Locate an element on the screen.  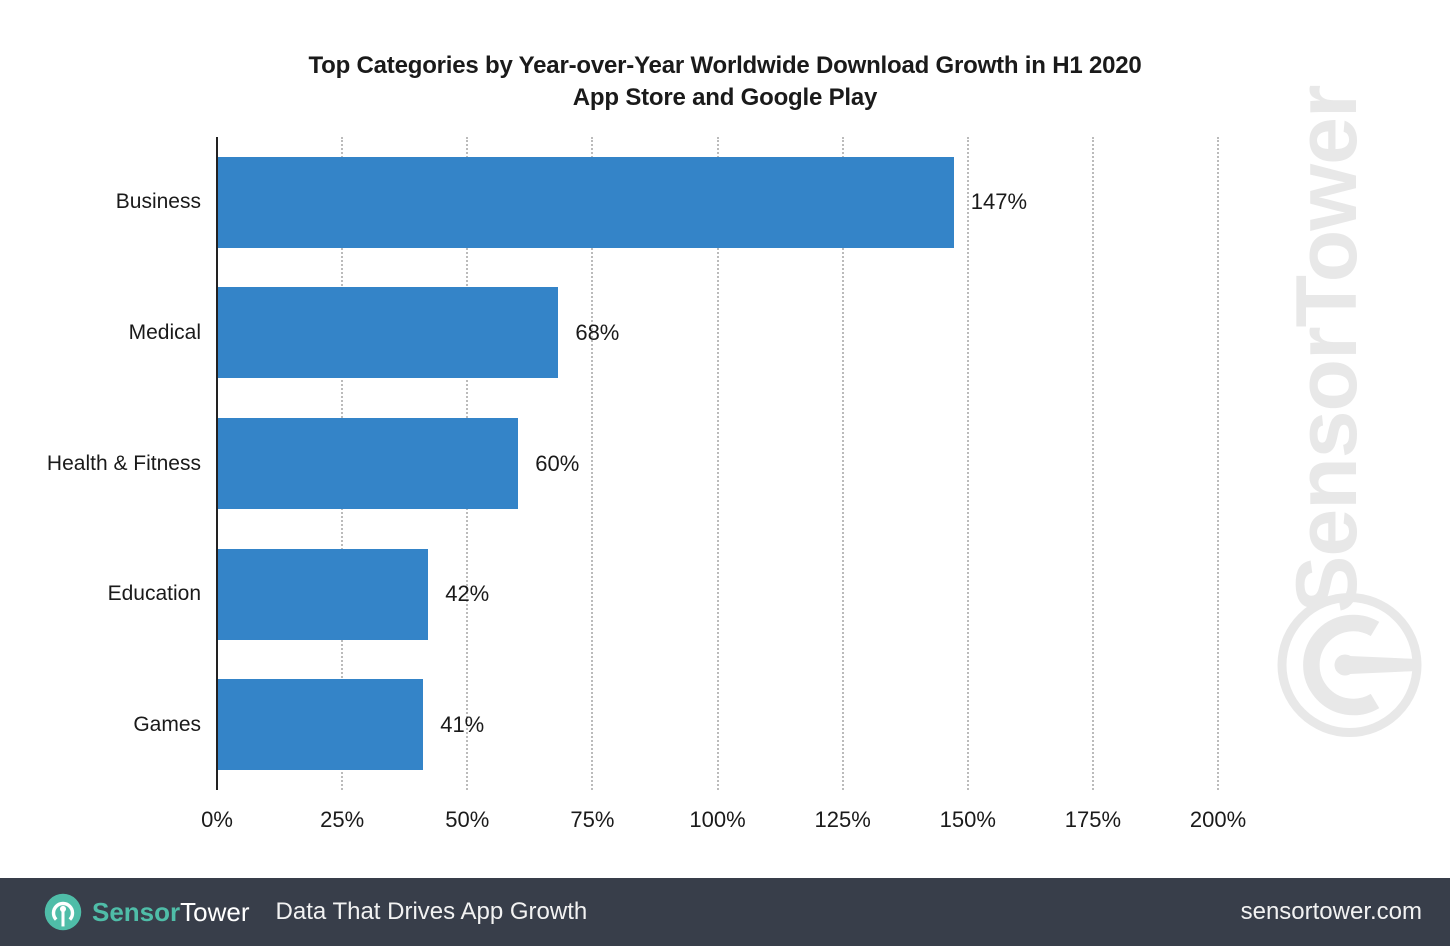
bar-value-label: 60% is located at coordinates (557, 463).